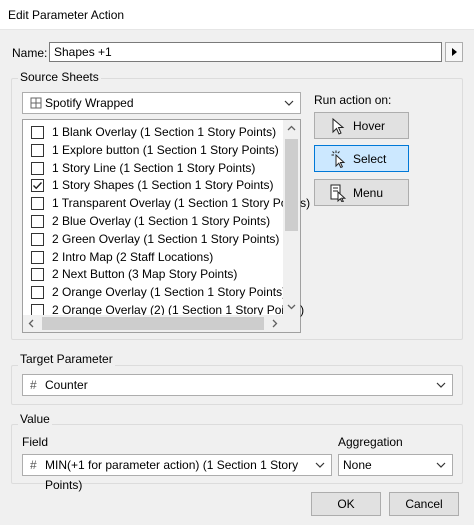  I want to click on vertical-scrollbar, so click(291, 217).